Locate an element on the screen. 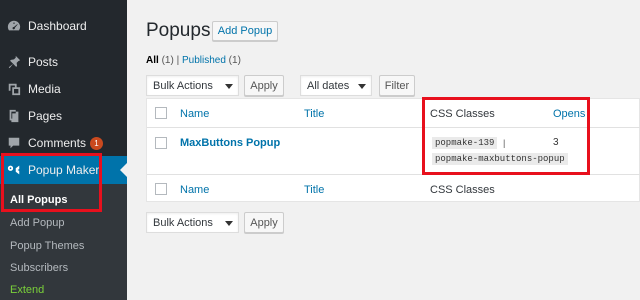  submenu-add-popup: Add Popup is located at coordinates (37, 223).